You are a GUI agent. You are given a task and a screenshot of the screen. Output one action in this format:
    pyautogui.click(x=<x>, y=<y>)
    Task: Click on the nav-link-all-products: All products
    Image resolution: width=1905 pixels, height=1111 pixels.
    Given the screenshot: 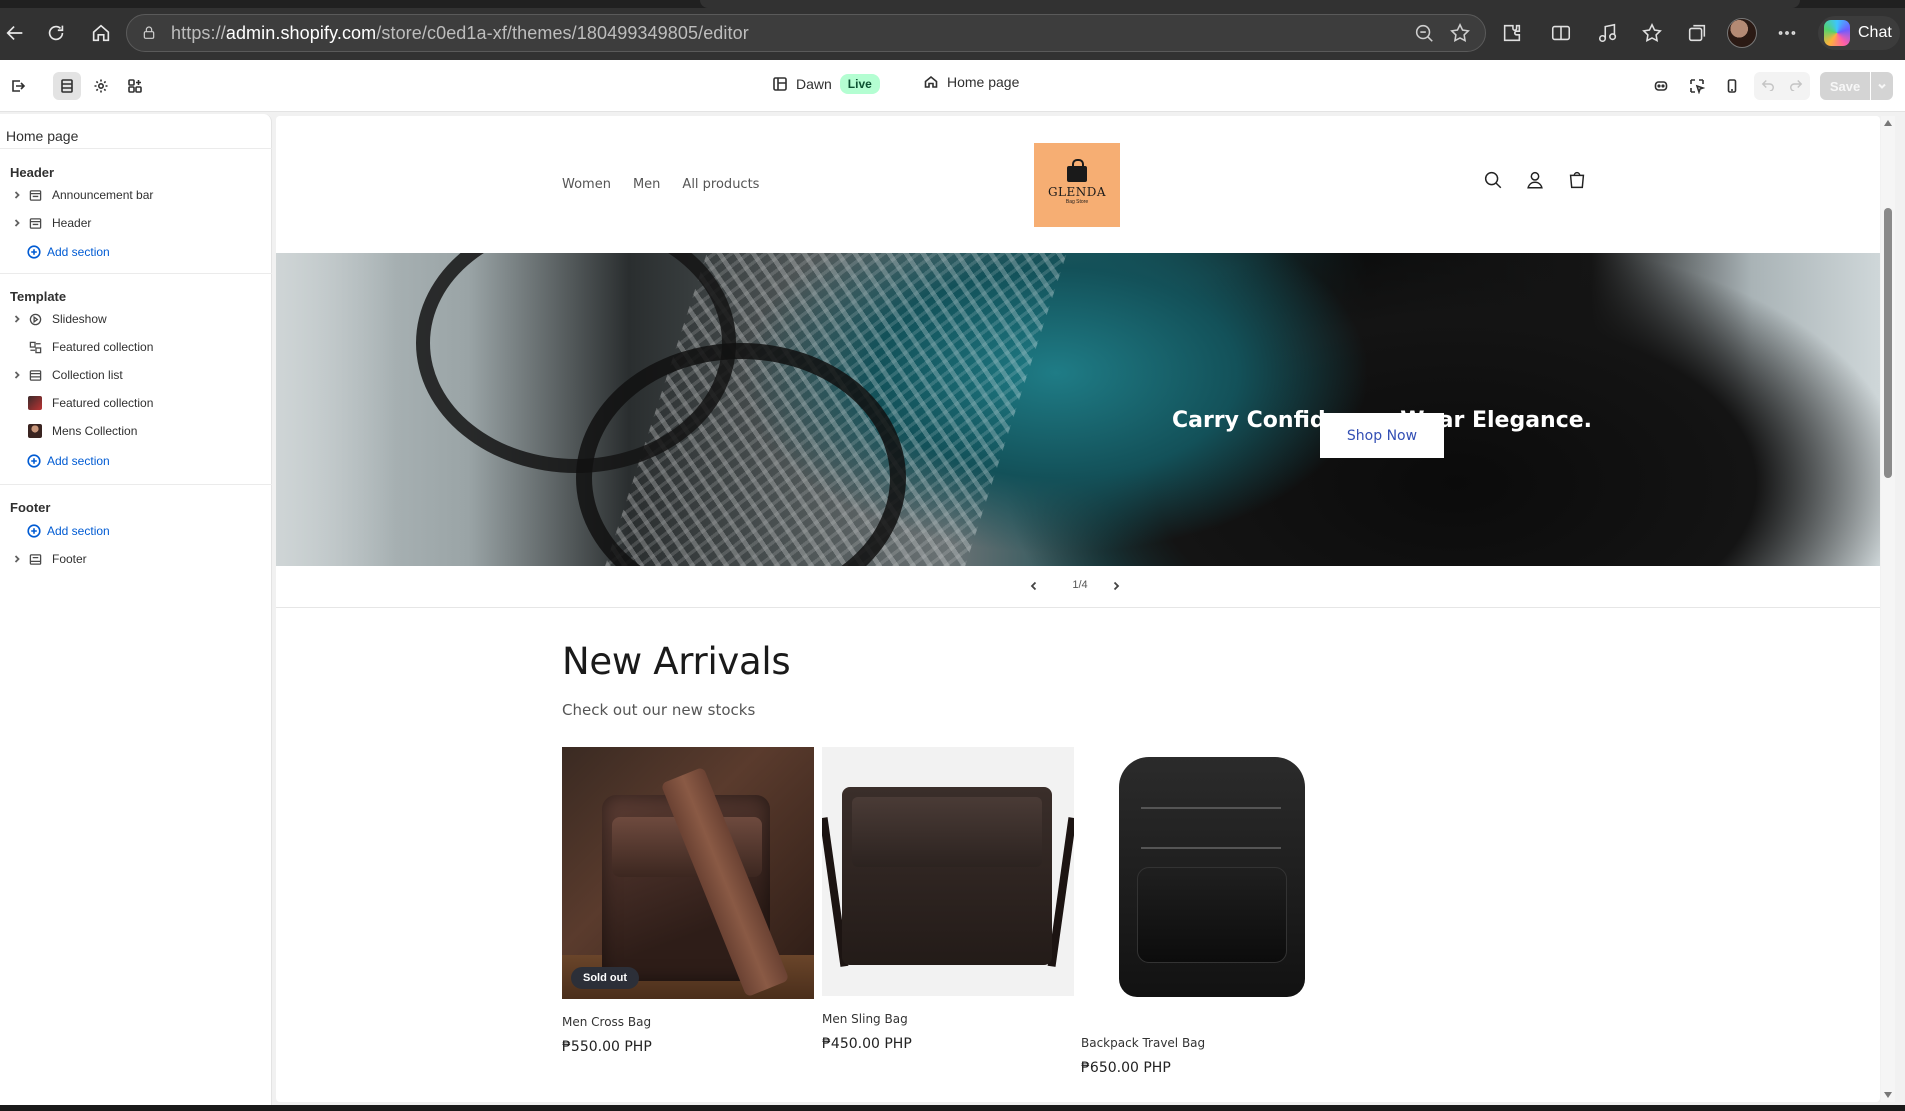 What is the action you would take?
    pyautogui.click(x=720, y=184)
    